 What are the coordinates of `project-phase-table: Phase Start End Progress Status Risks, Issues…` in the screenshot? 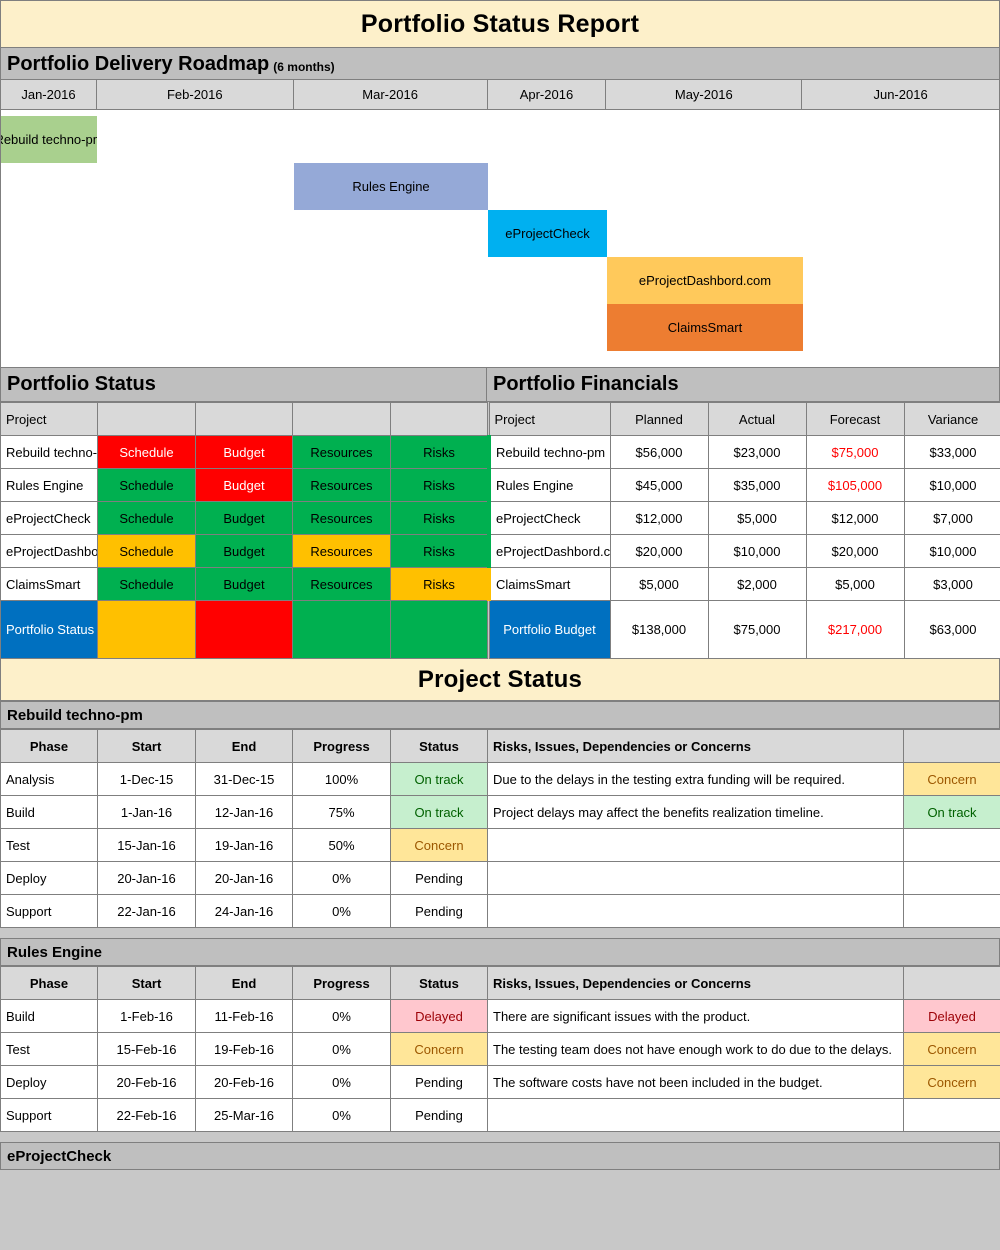 It's located at (500, 1049).